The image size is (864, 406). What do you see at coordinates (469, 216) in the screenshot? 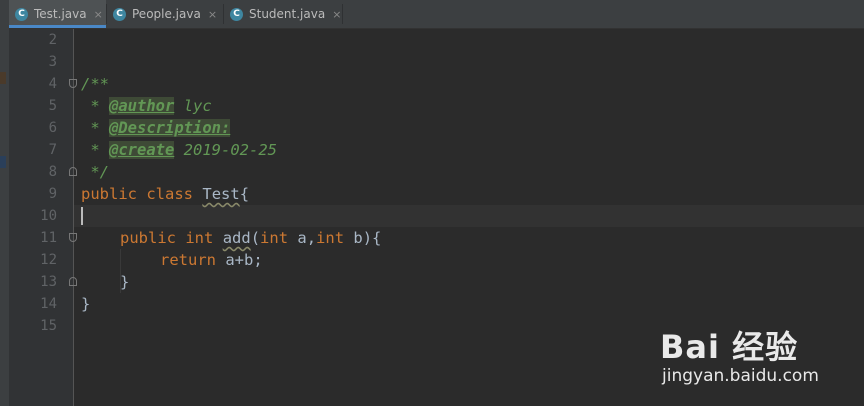
I see `current-line-highlight` at bounding box center [469, 216].